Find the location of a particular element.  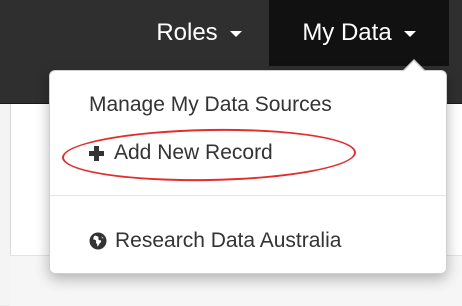

globe-icon is located at coordinates (98, 241).